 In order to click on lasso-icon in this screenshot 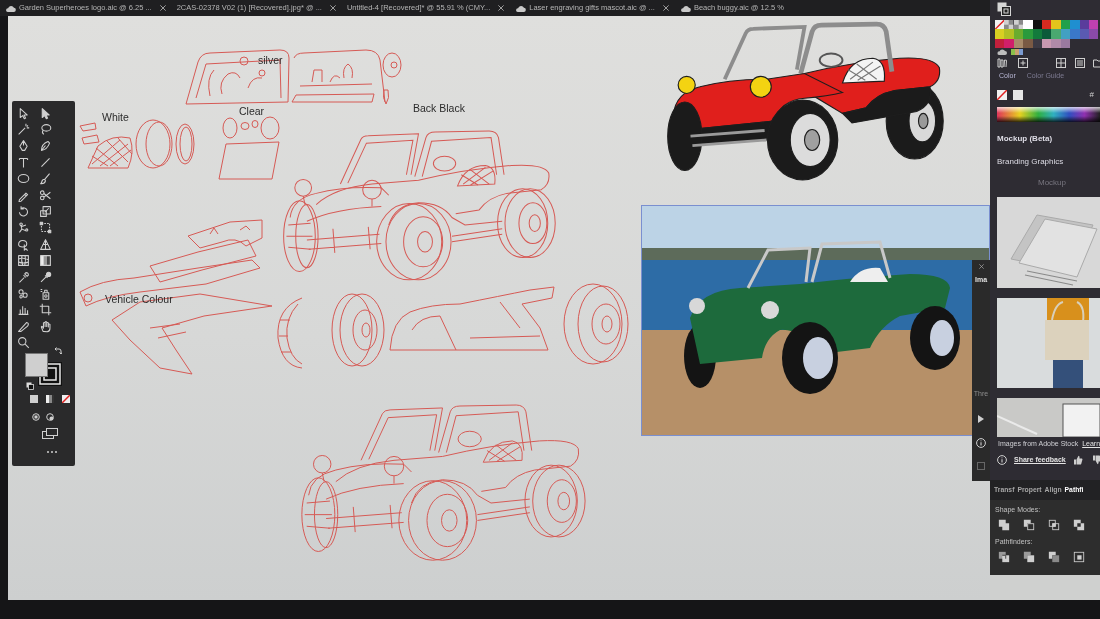, I will do `click(45, 130)`.